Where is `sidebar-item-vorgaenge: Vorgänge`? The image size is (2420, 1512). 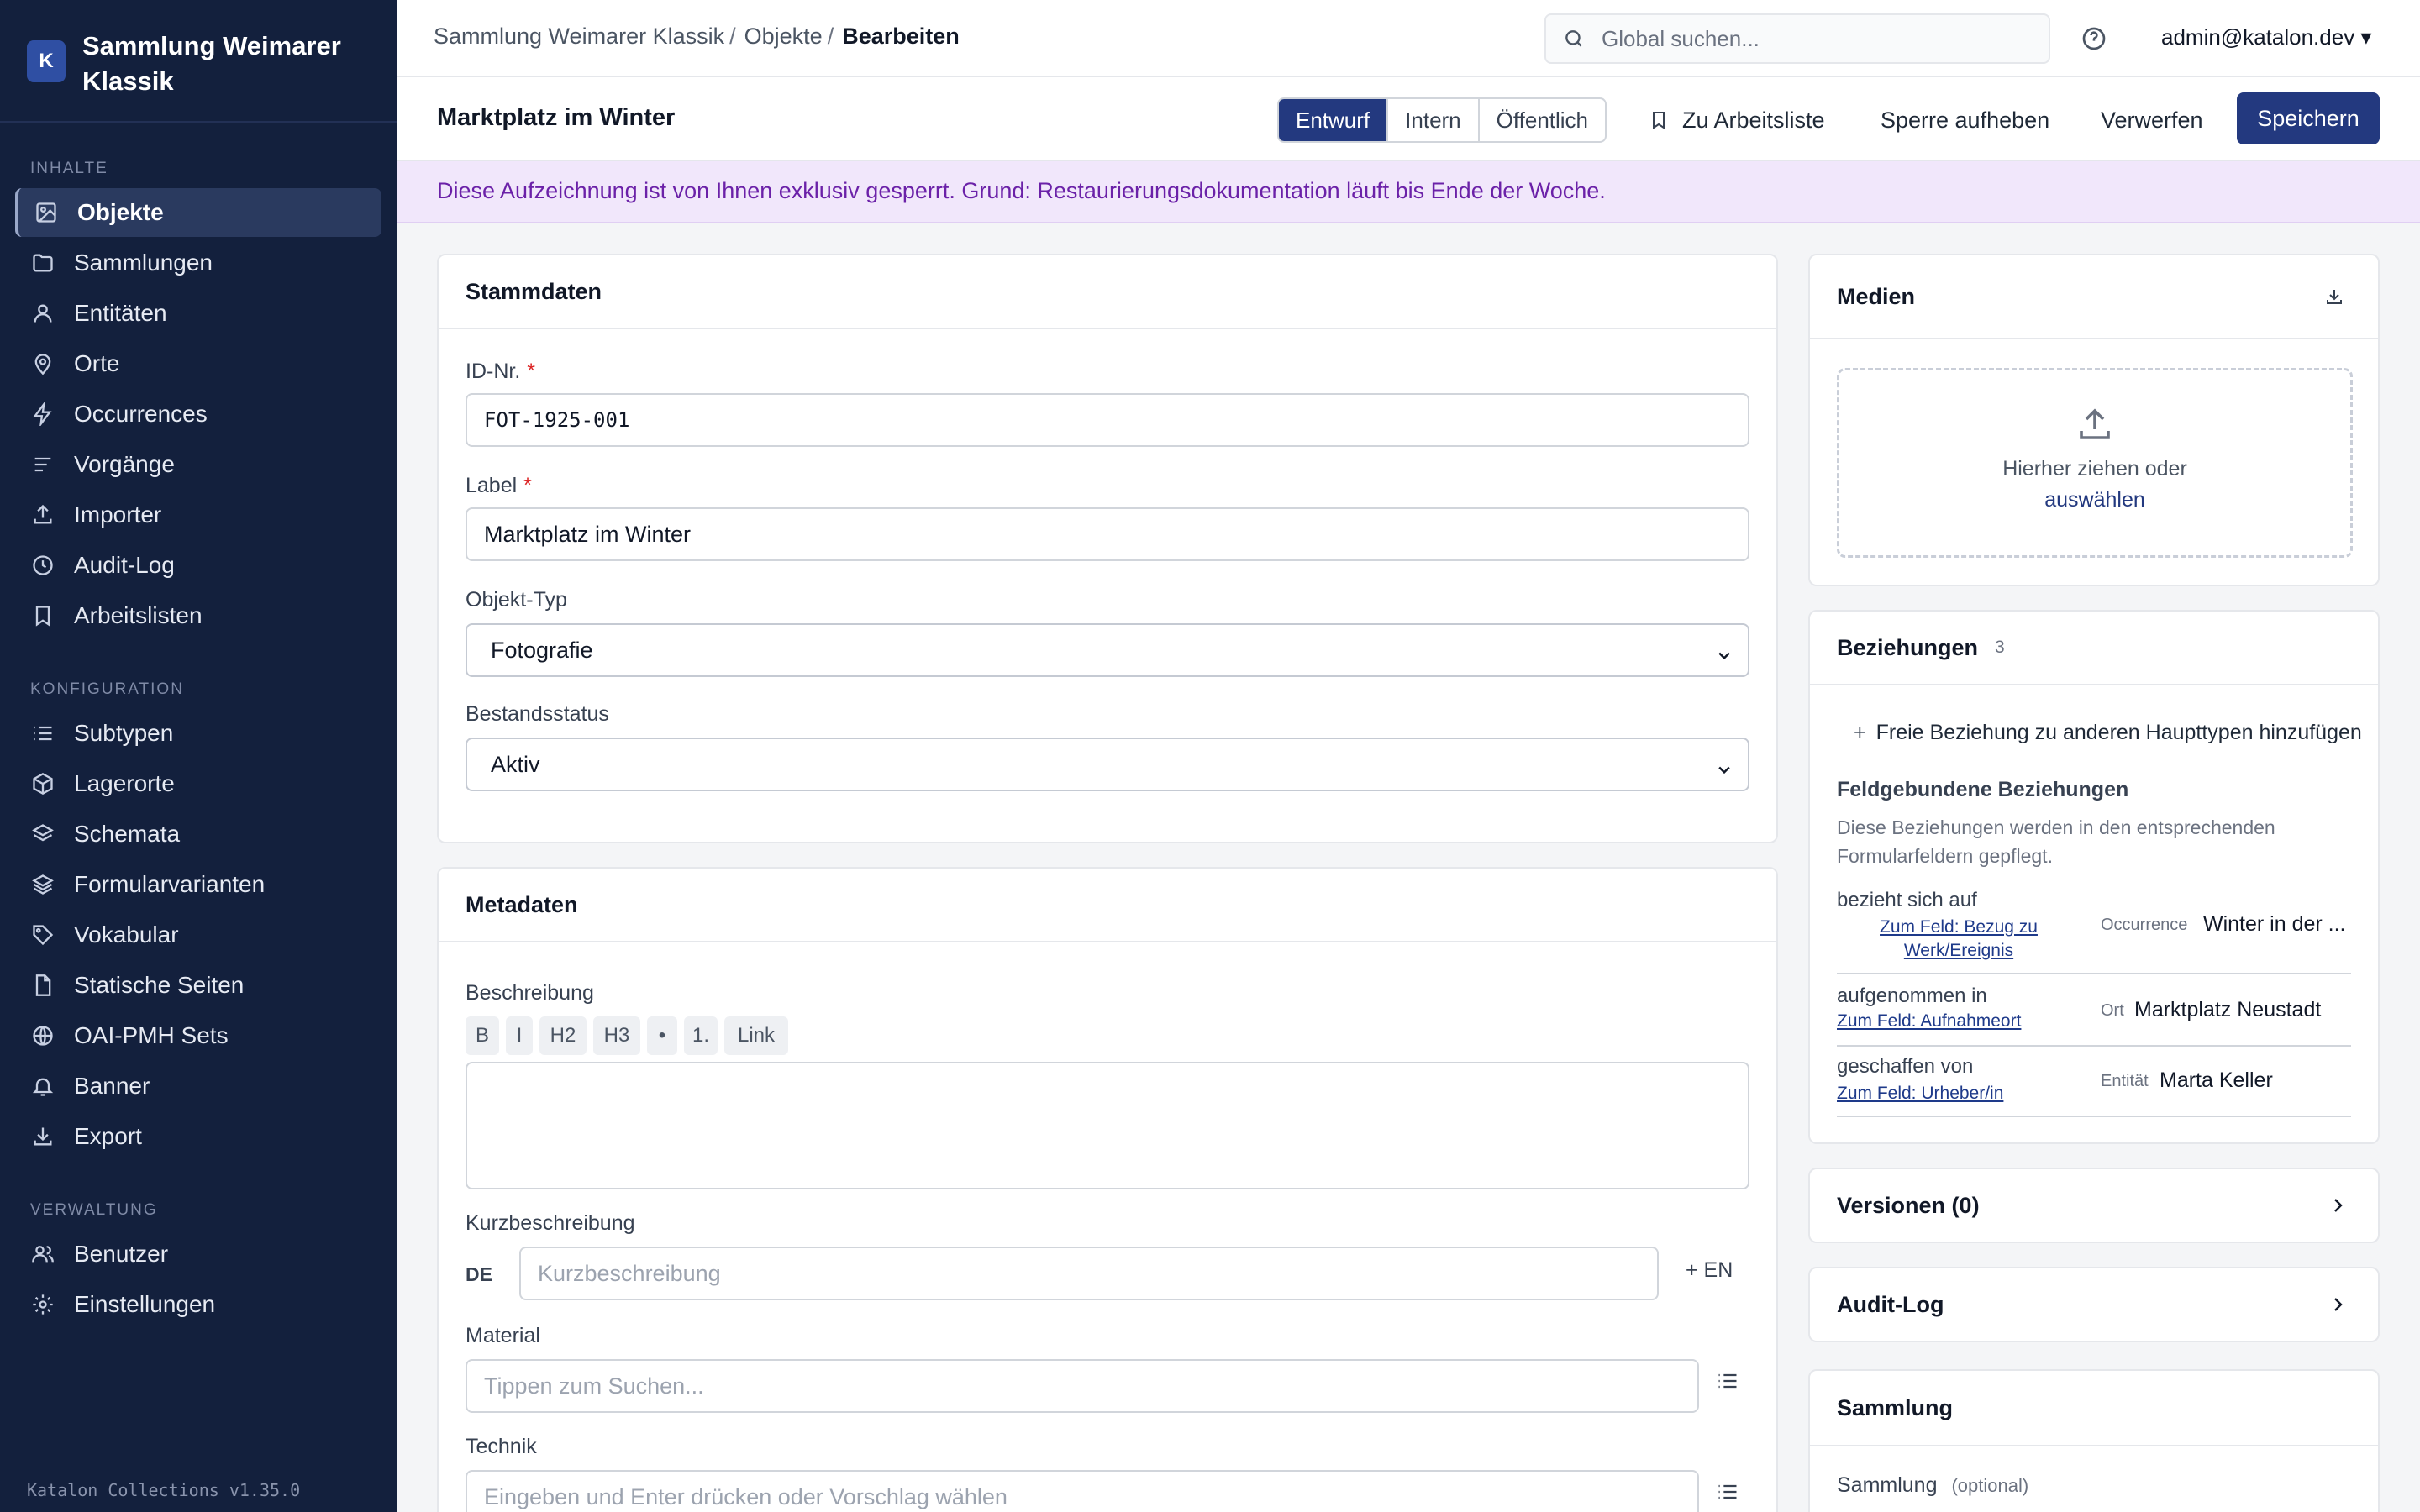
sidebar-item-vorgaenge: Vorgänge is located at coordinates (198, 464).